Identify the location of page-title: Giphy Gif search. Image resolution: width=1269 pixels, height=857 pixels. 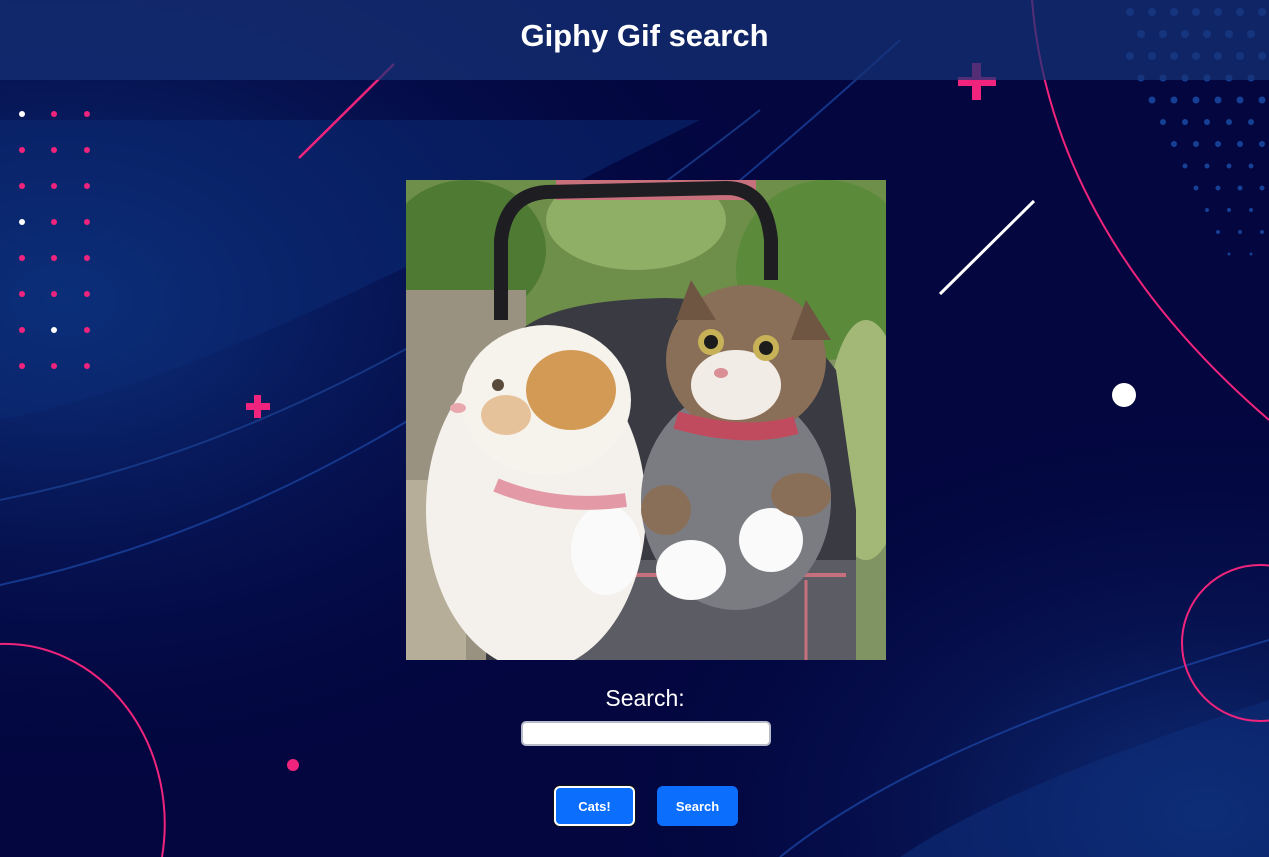
(644, 35).